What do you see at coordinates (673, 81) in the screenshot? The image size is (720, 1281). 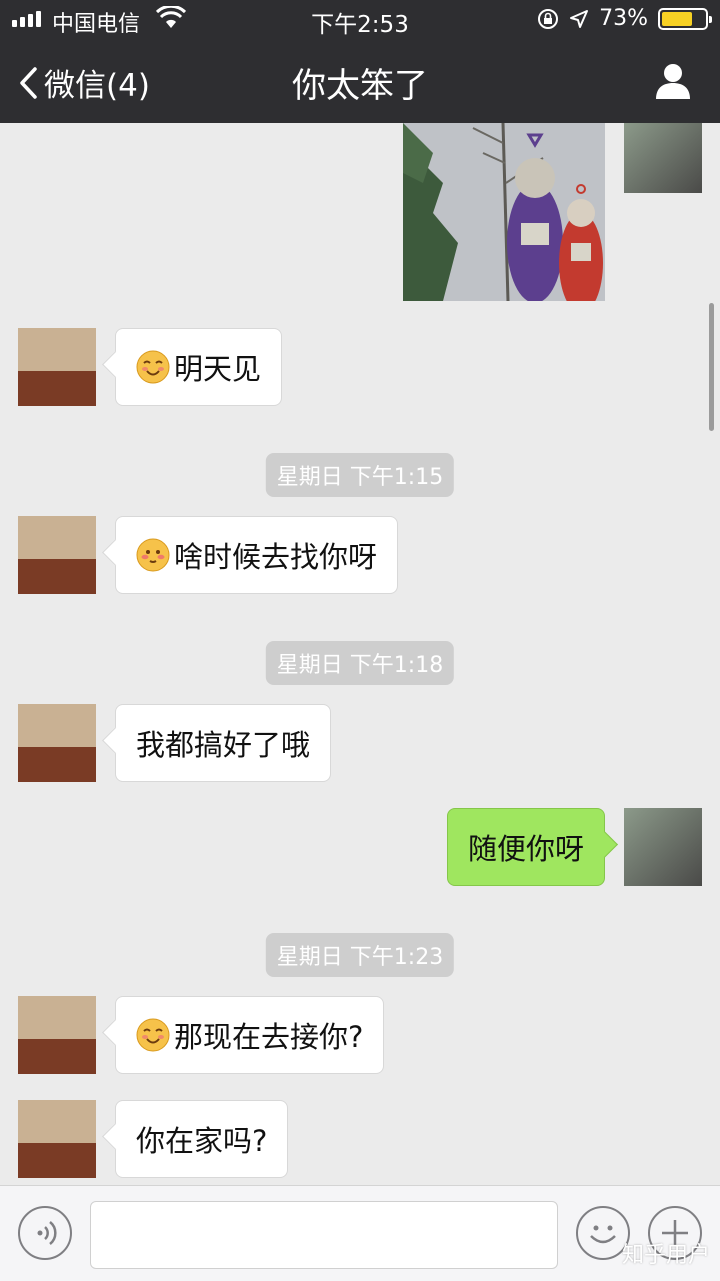 I see `person-icon` at bounding box center [673, 81].